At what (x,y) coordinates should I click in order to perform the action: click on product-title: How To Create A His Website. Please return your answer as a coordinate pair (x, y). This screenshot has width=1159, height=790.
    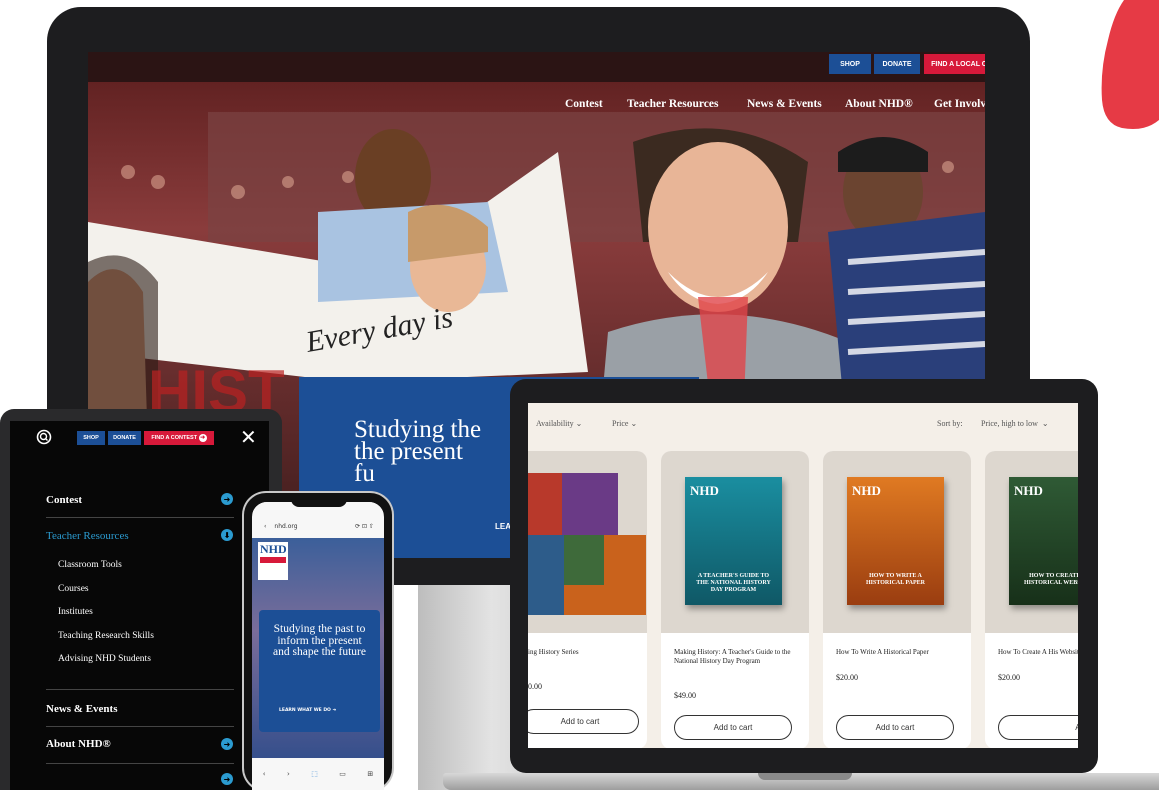
    Looking at the image, I should click on (1038, 652).